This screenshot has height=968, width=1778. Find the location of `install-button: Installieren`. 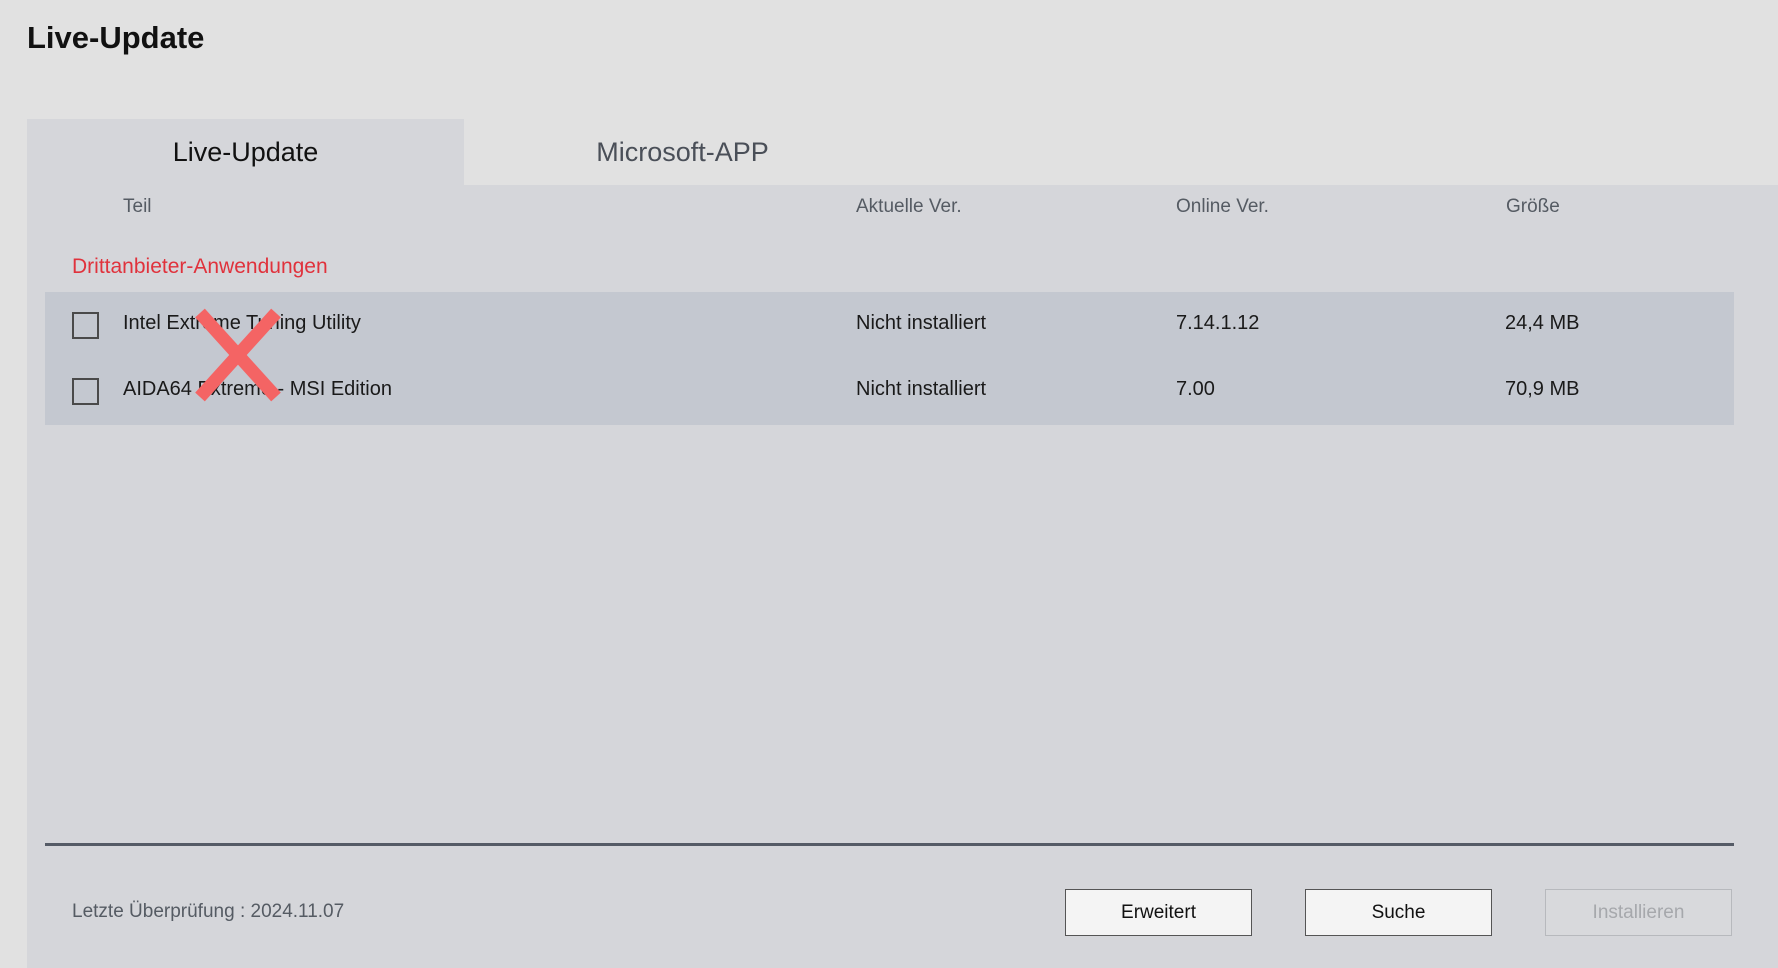

install-button: Installieren is located at coordinates (1638, 912).